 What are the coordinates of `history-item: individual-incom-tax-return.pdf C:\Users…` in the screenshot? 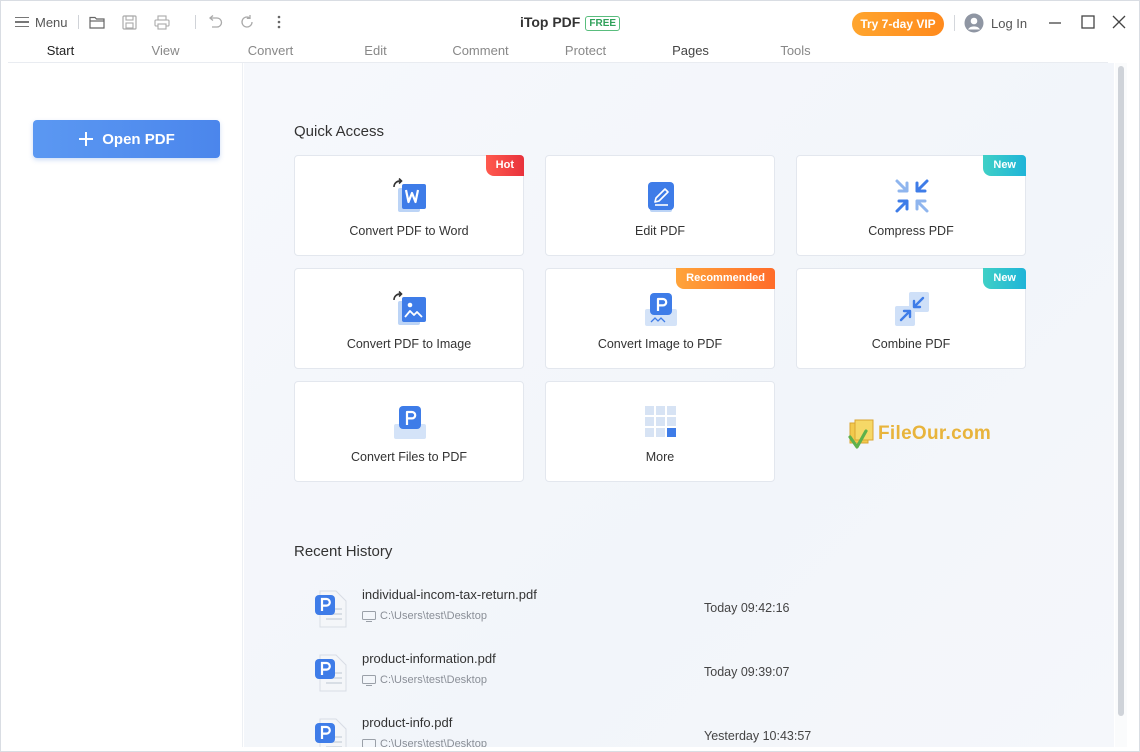 It's located at (614, 610).